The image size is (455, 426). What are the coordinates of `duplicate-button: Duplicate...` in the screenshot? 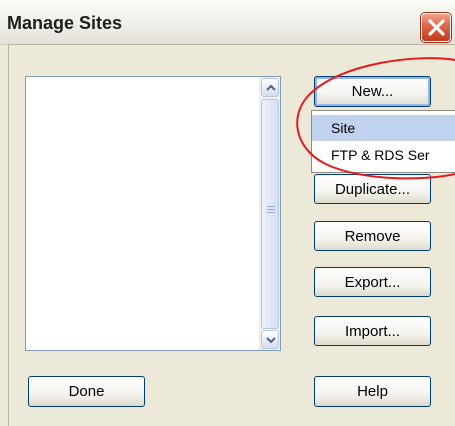 It's located at (372, 189).